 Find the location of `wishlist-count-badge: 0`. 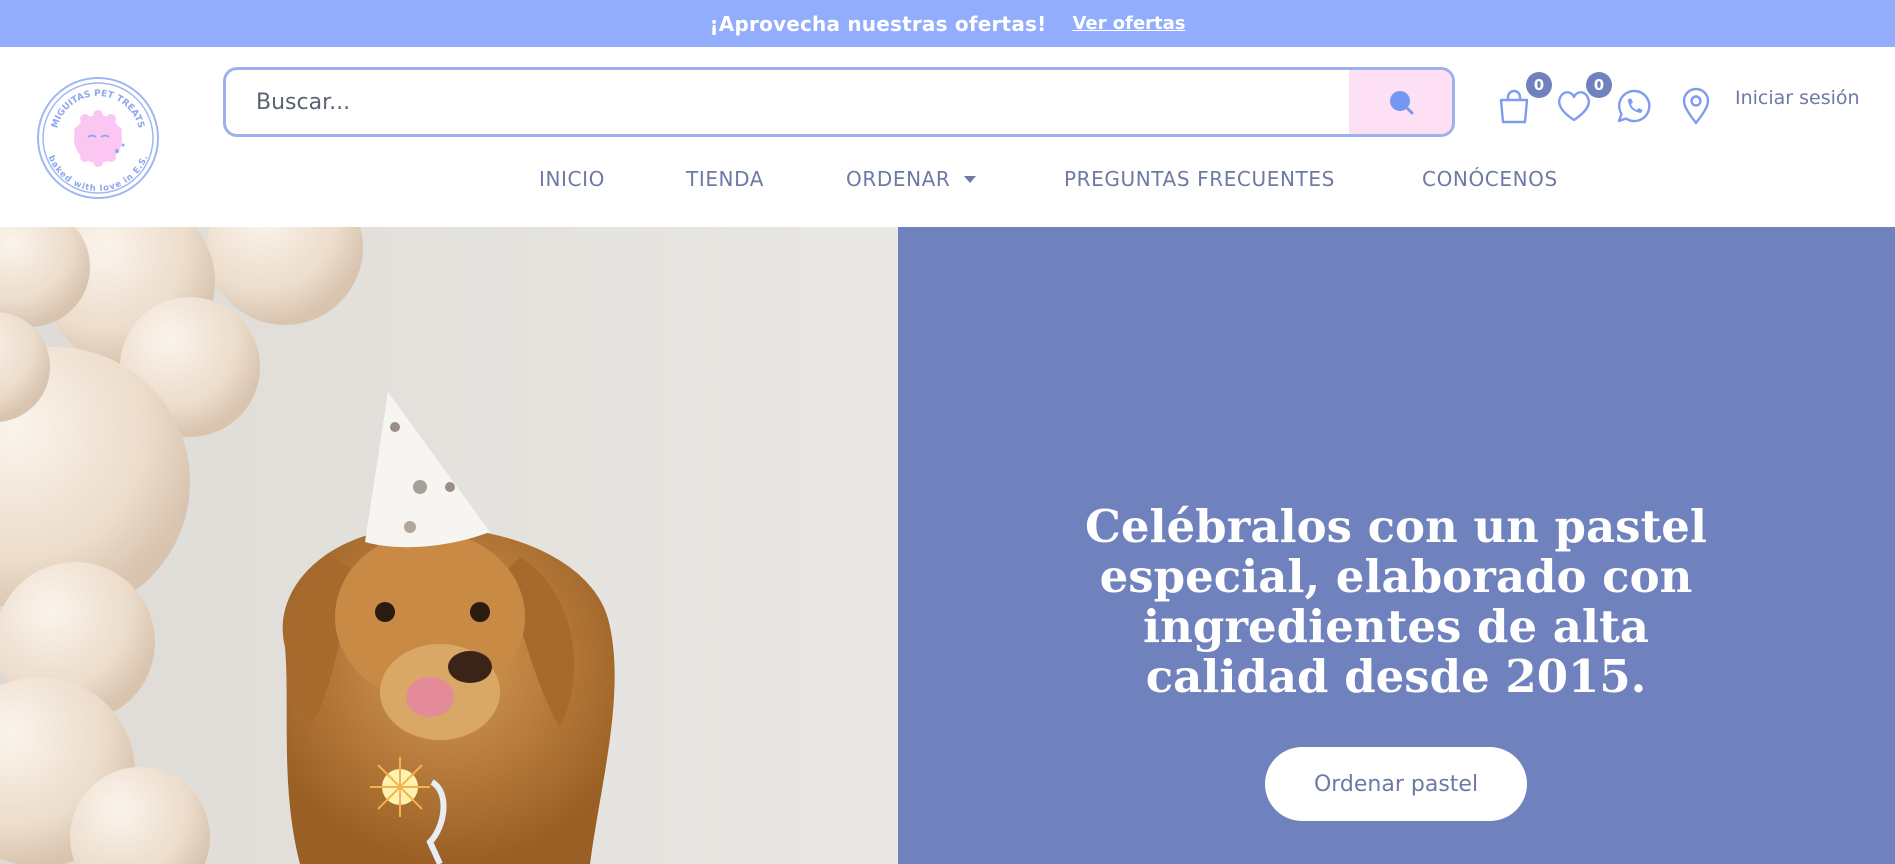

wishlist-count-badge: 0 is located at coordinates (1599, 85).